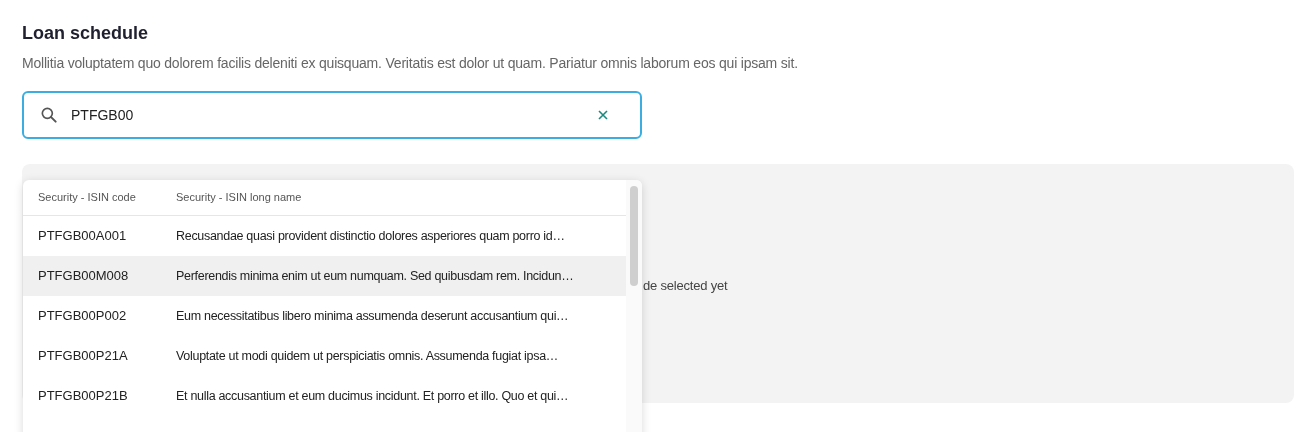  I want to click on isin-code: PTFGB00P002, so click(82, 316).